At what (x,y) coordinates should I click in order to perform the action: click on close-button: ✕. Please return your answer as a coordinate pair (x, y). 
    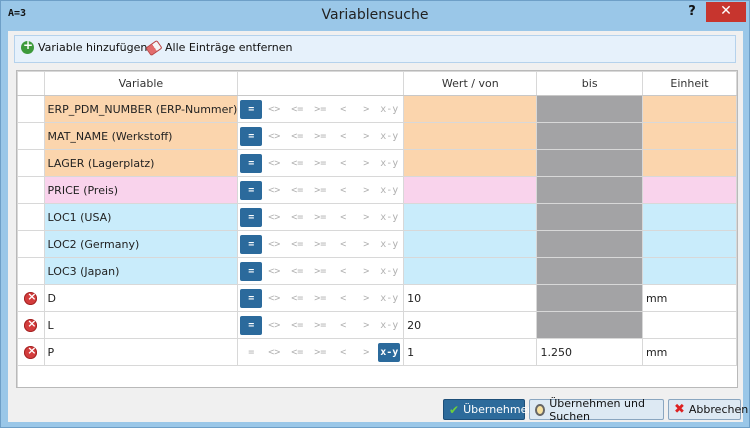
    Looking at the image, I should click on (726, 12).